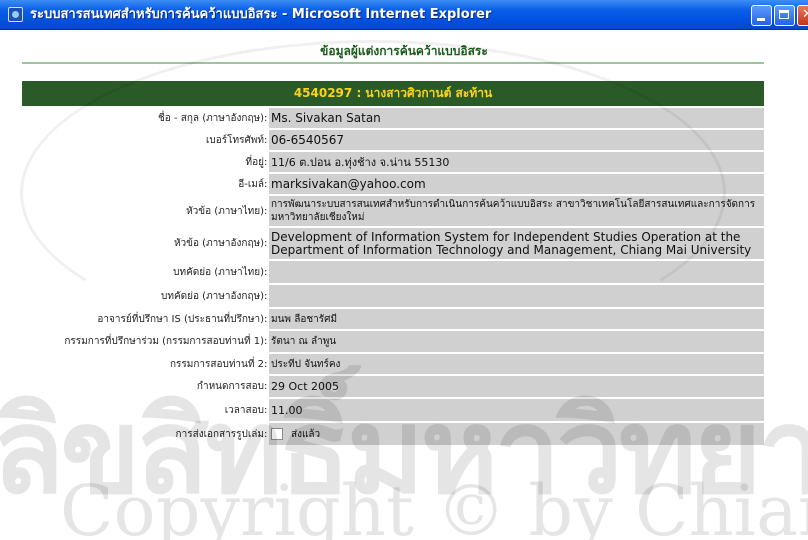 Image resolution: width=808 pixels, height=540 pixels. Describe the element at coordinates (244, 410) in the screenshot. I see `field-label: เวลาสอบ` at that location.